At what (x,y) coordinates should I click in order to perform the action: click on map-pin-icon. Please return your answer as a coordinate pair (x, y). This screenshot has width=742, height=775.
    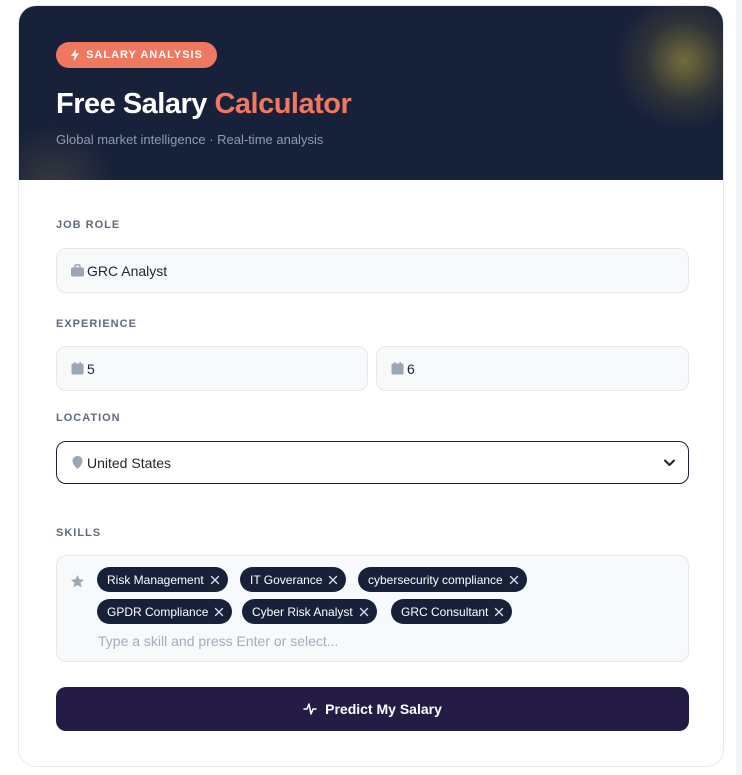
    Looking at the image, I should click on (77, 462).